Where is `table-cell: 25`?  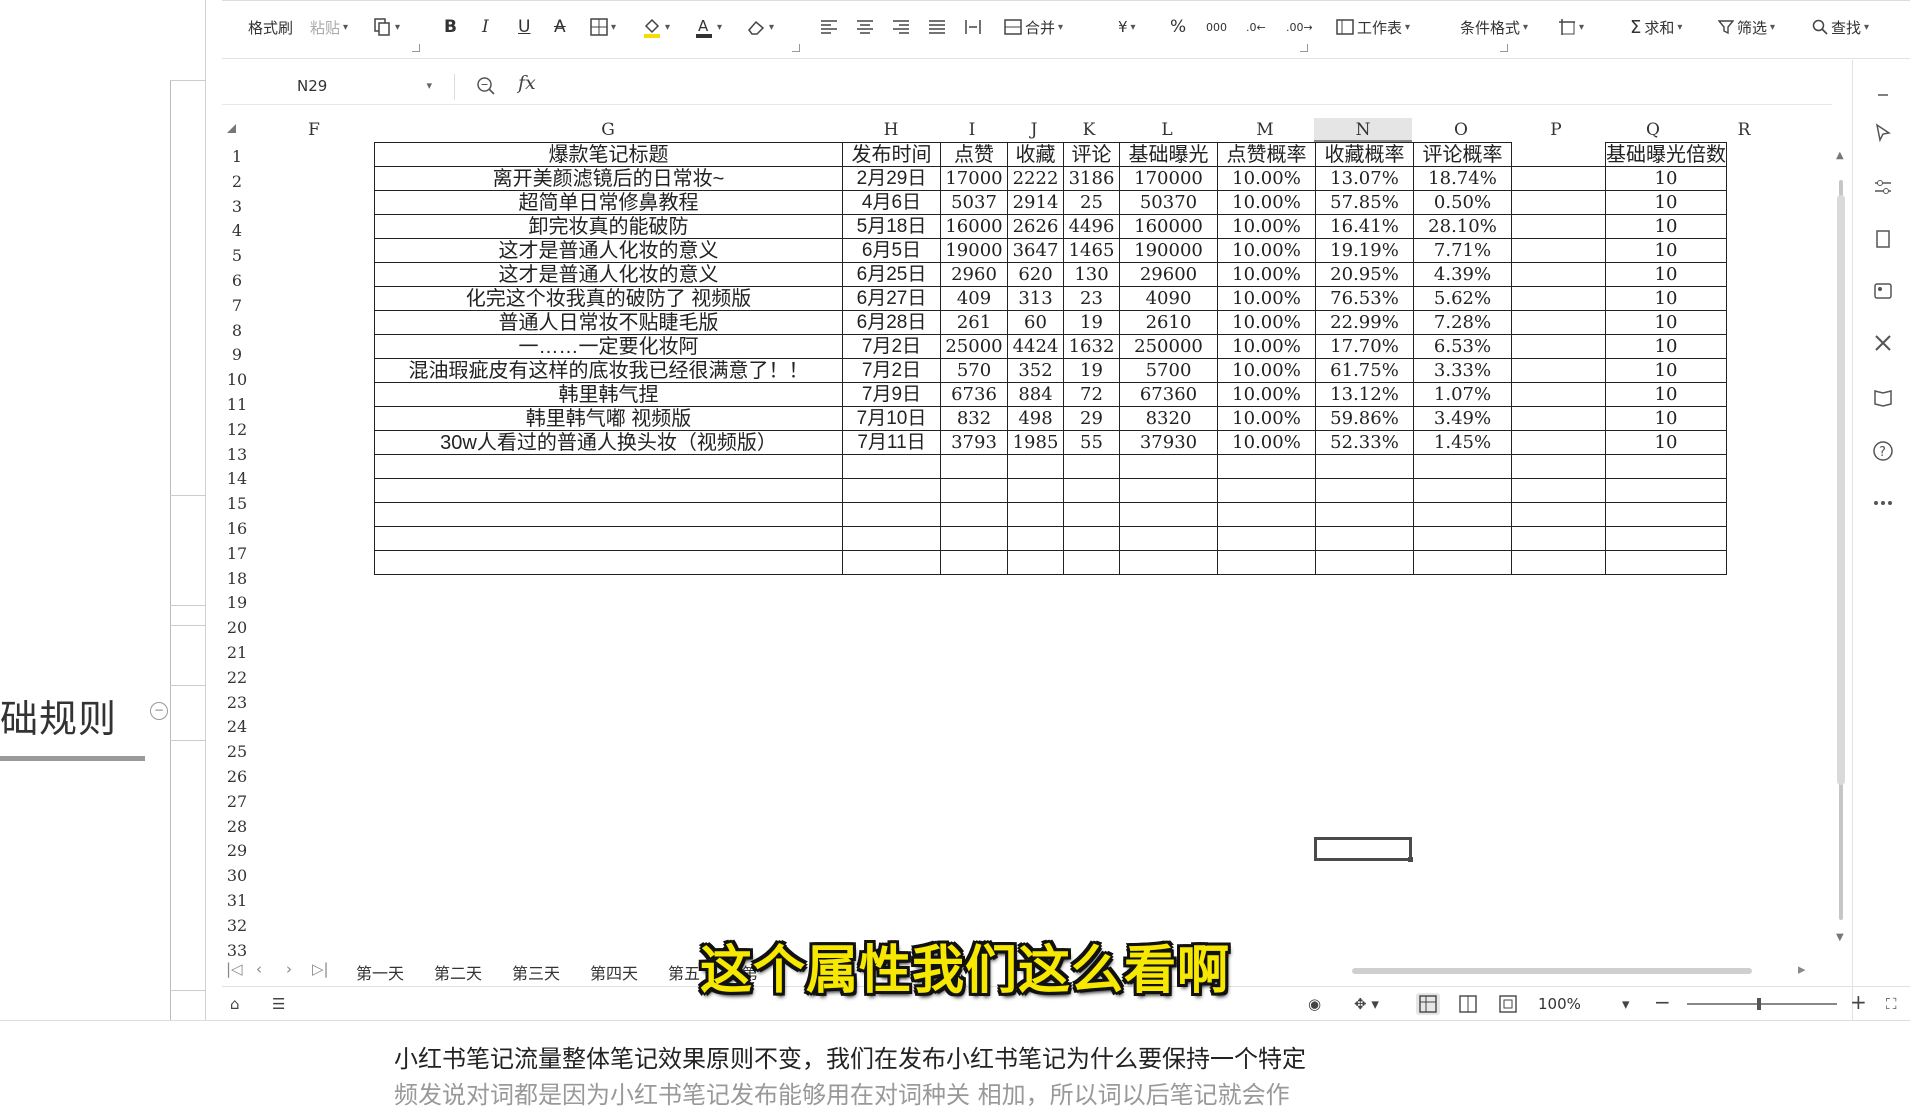
table-cell: 25 is located at coordinates (1091, 202).